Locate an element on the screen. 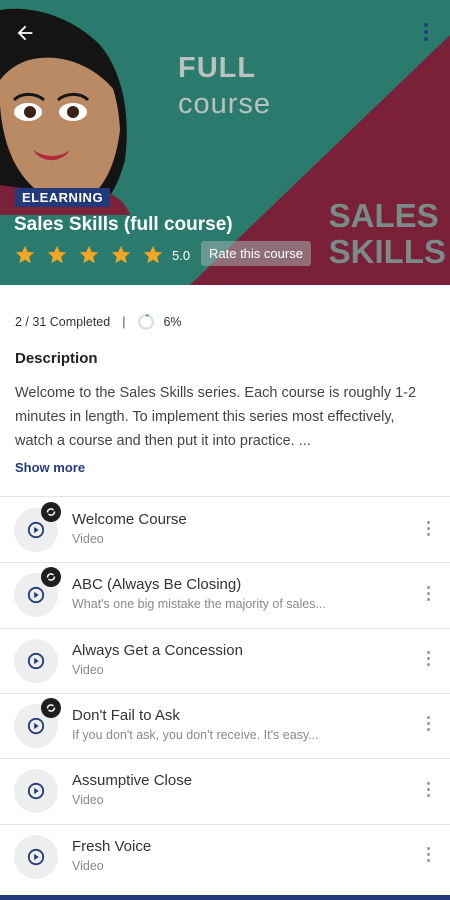 The image size is (450, 900). banner-text-course: course is located at coordinates (225, 104).